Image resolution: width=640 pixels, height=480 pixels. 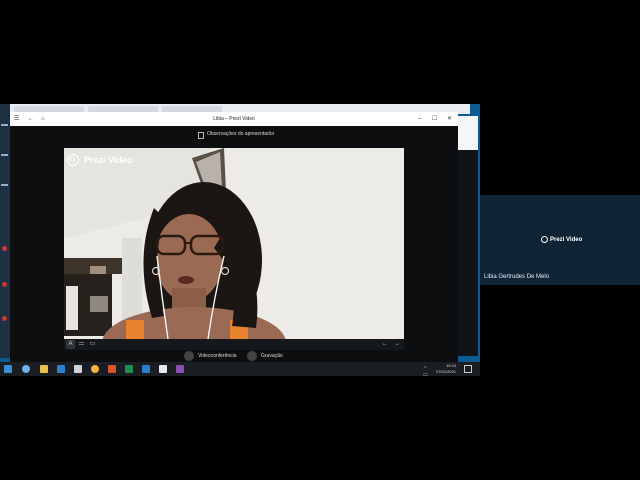 What do you see at coordinates (78, 369) in the screenshot?
I see `store-icon` at bounding box center [78, 369].